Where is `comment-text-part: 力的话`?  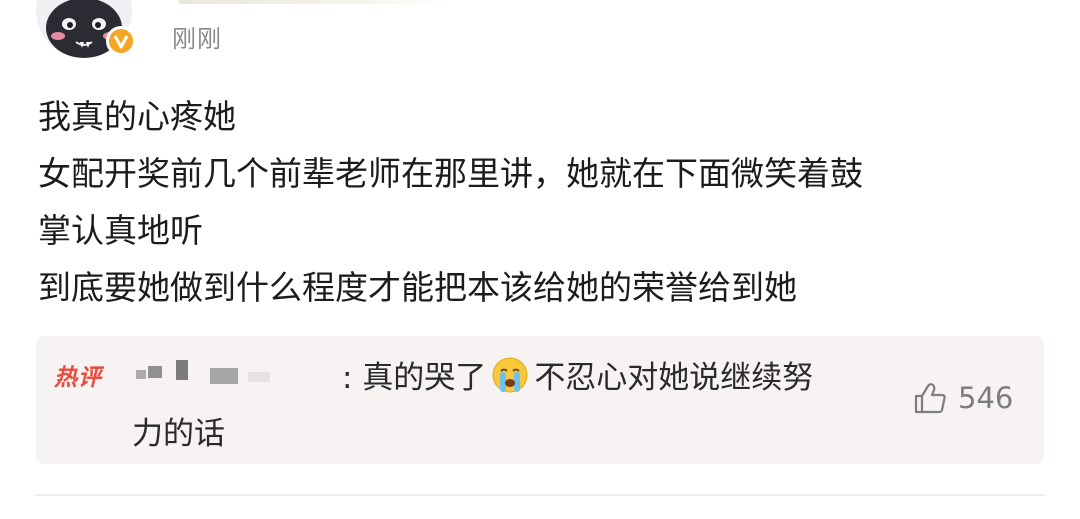 comment-text-part: 力的话 is located at coordinates (178, 434).